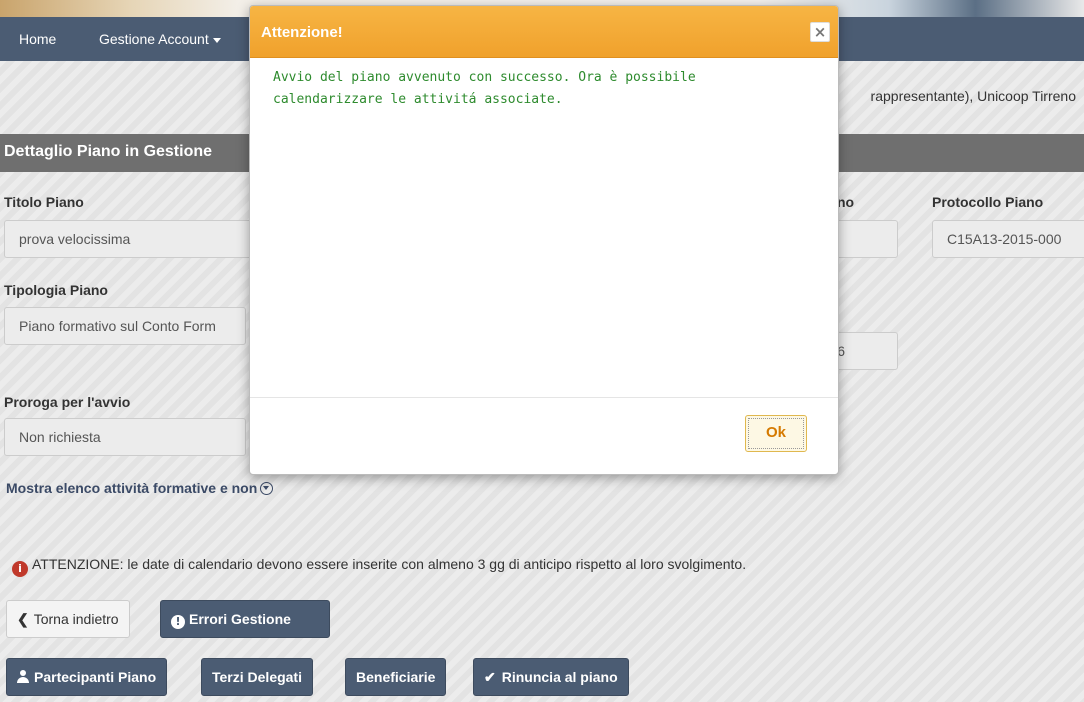 The image size is (1084, 702). What do you see at coordinates (302, 32) in the screenshot?
I see `dialog-title: Attenzione!` at bounding box center [302, 32].